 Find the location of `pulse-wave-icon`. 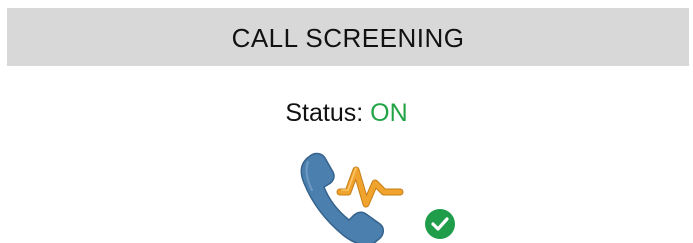

pulse-wave-icon is located at coordinates (370, 187).